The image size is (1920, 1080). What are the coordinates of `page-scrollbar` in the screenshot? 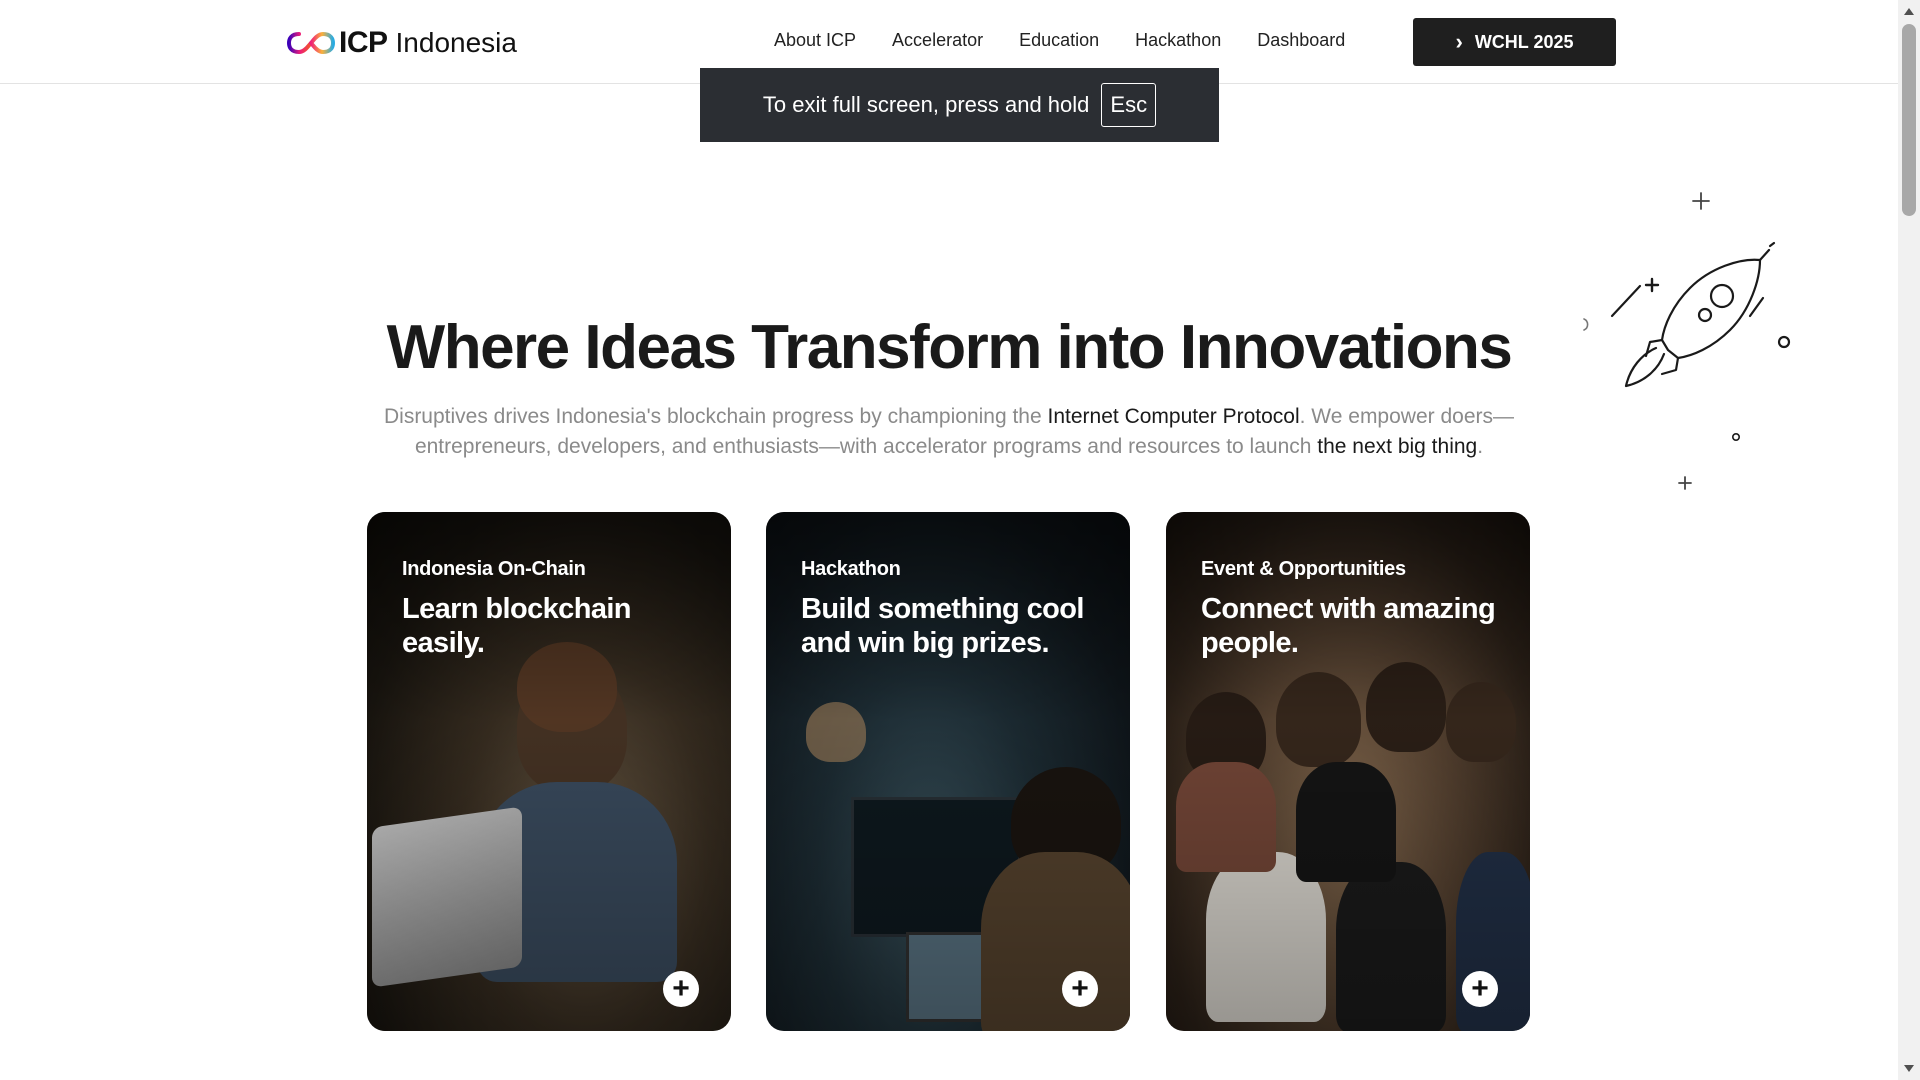 It's located at (1909, 540).